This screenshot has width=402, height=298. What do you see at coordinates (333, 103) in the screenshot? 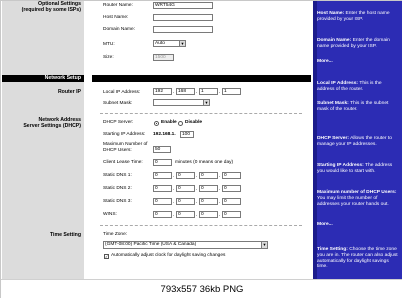
I see `help-subnet-mask-title: Subnet Mask:` at bounding box center [333, 103].